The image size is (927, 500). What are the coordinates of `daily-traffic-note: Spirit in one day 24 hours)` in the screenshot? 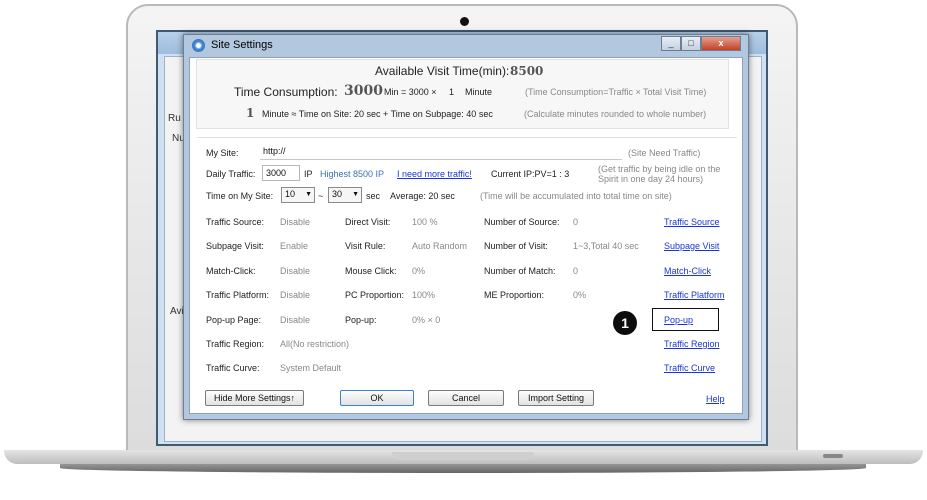 It's located at (651, 179).